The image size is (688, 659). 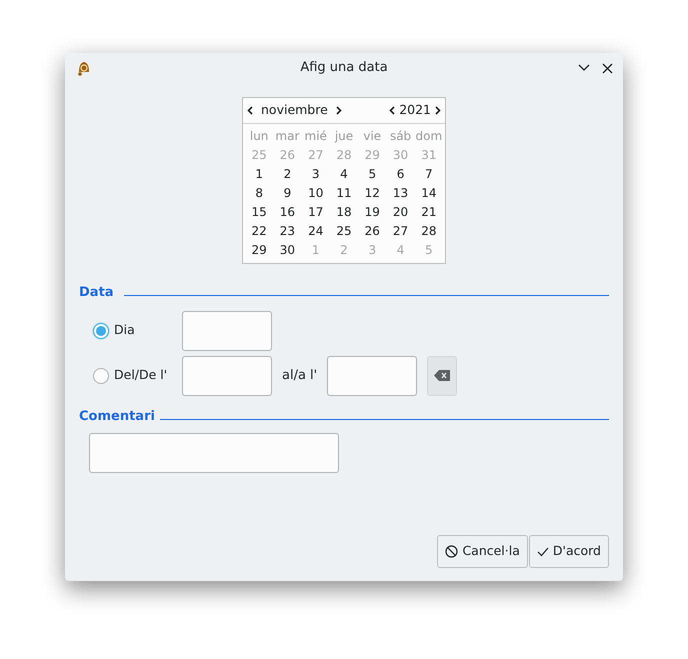 What do you see at coordinates (259, 174) in the screenshot?
I see `calendar-day: 1` at bounding box center [259, 174].